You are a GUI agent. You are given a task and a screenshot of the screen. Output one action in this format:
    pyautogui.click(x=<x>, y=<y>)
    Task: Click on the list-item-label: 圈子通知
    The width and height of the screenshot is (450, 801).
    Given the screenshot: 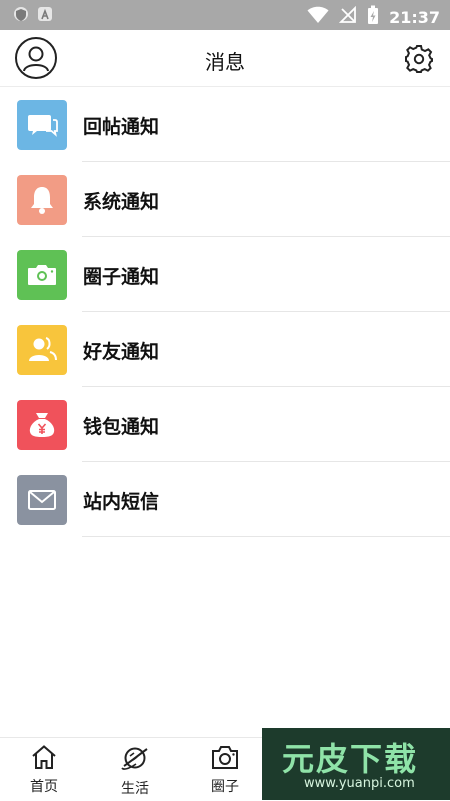 What is the action you would take?
    pyautogui.click(x=121, y=277)
    